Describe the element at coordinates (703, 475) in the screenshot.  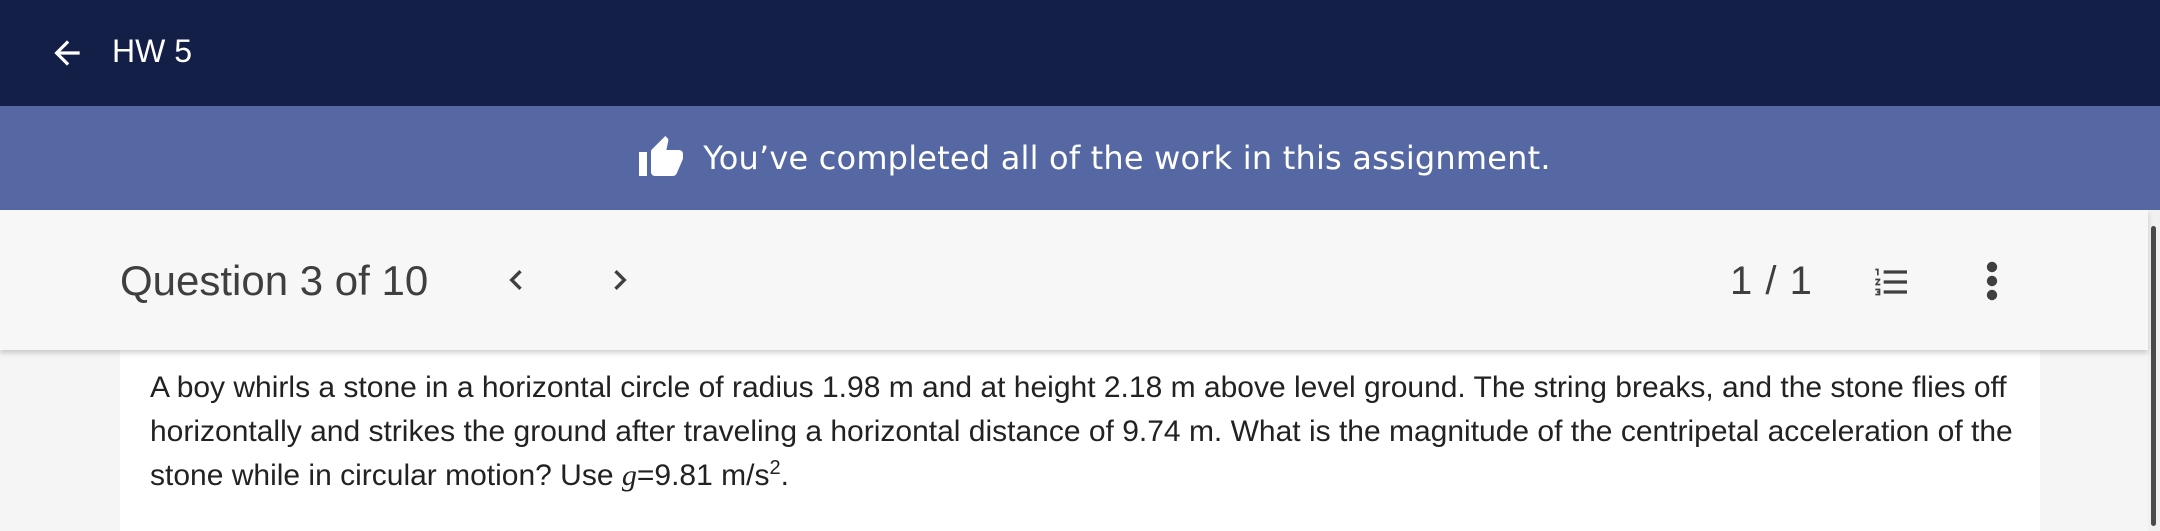
I see `gravity-value: =9.81 m/s` at that location.